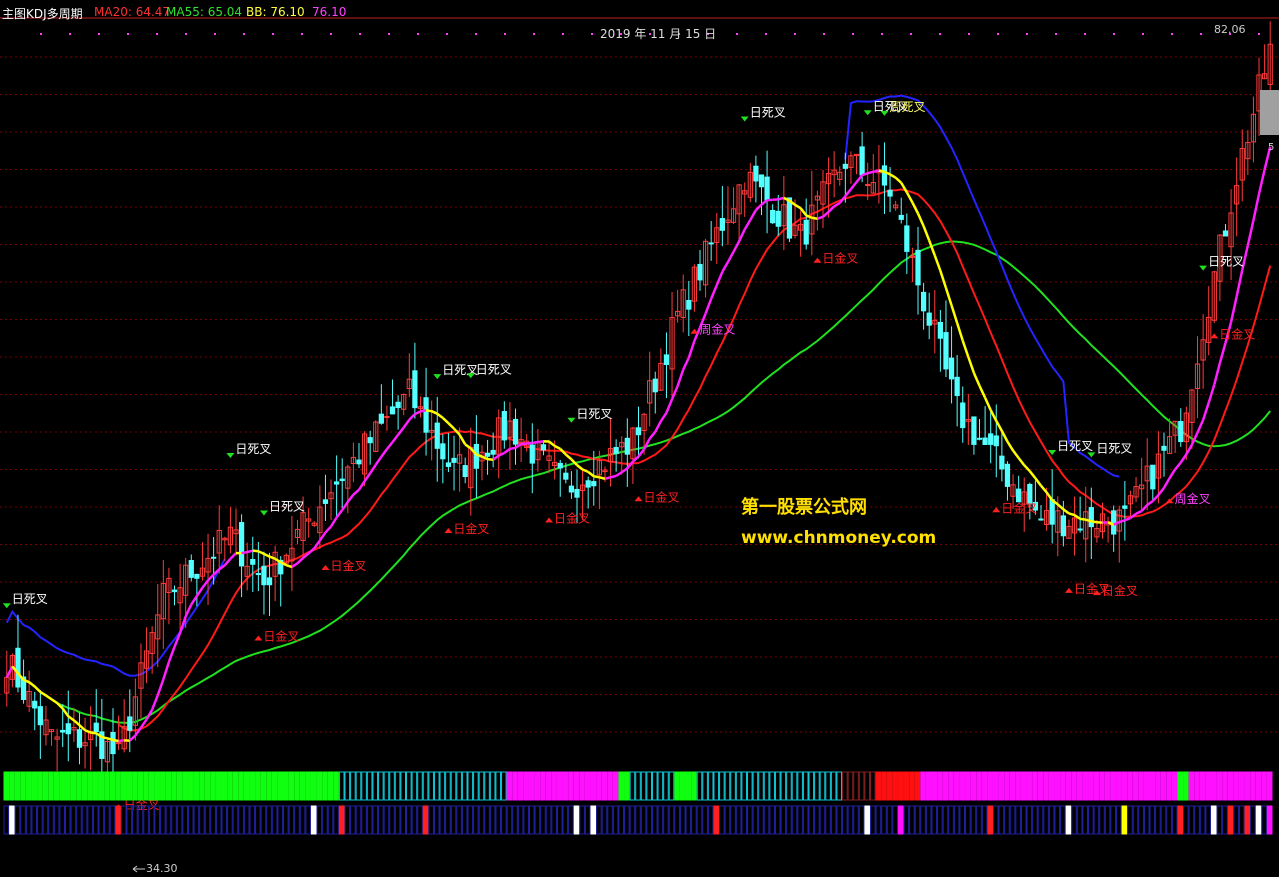 The width and height of the screenshot is (1279, 877). Describe the element at coordinates (348, 565) in the screenshot. I see `signal-label: 日金叉` at that location.